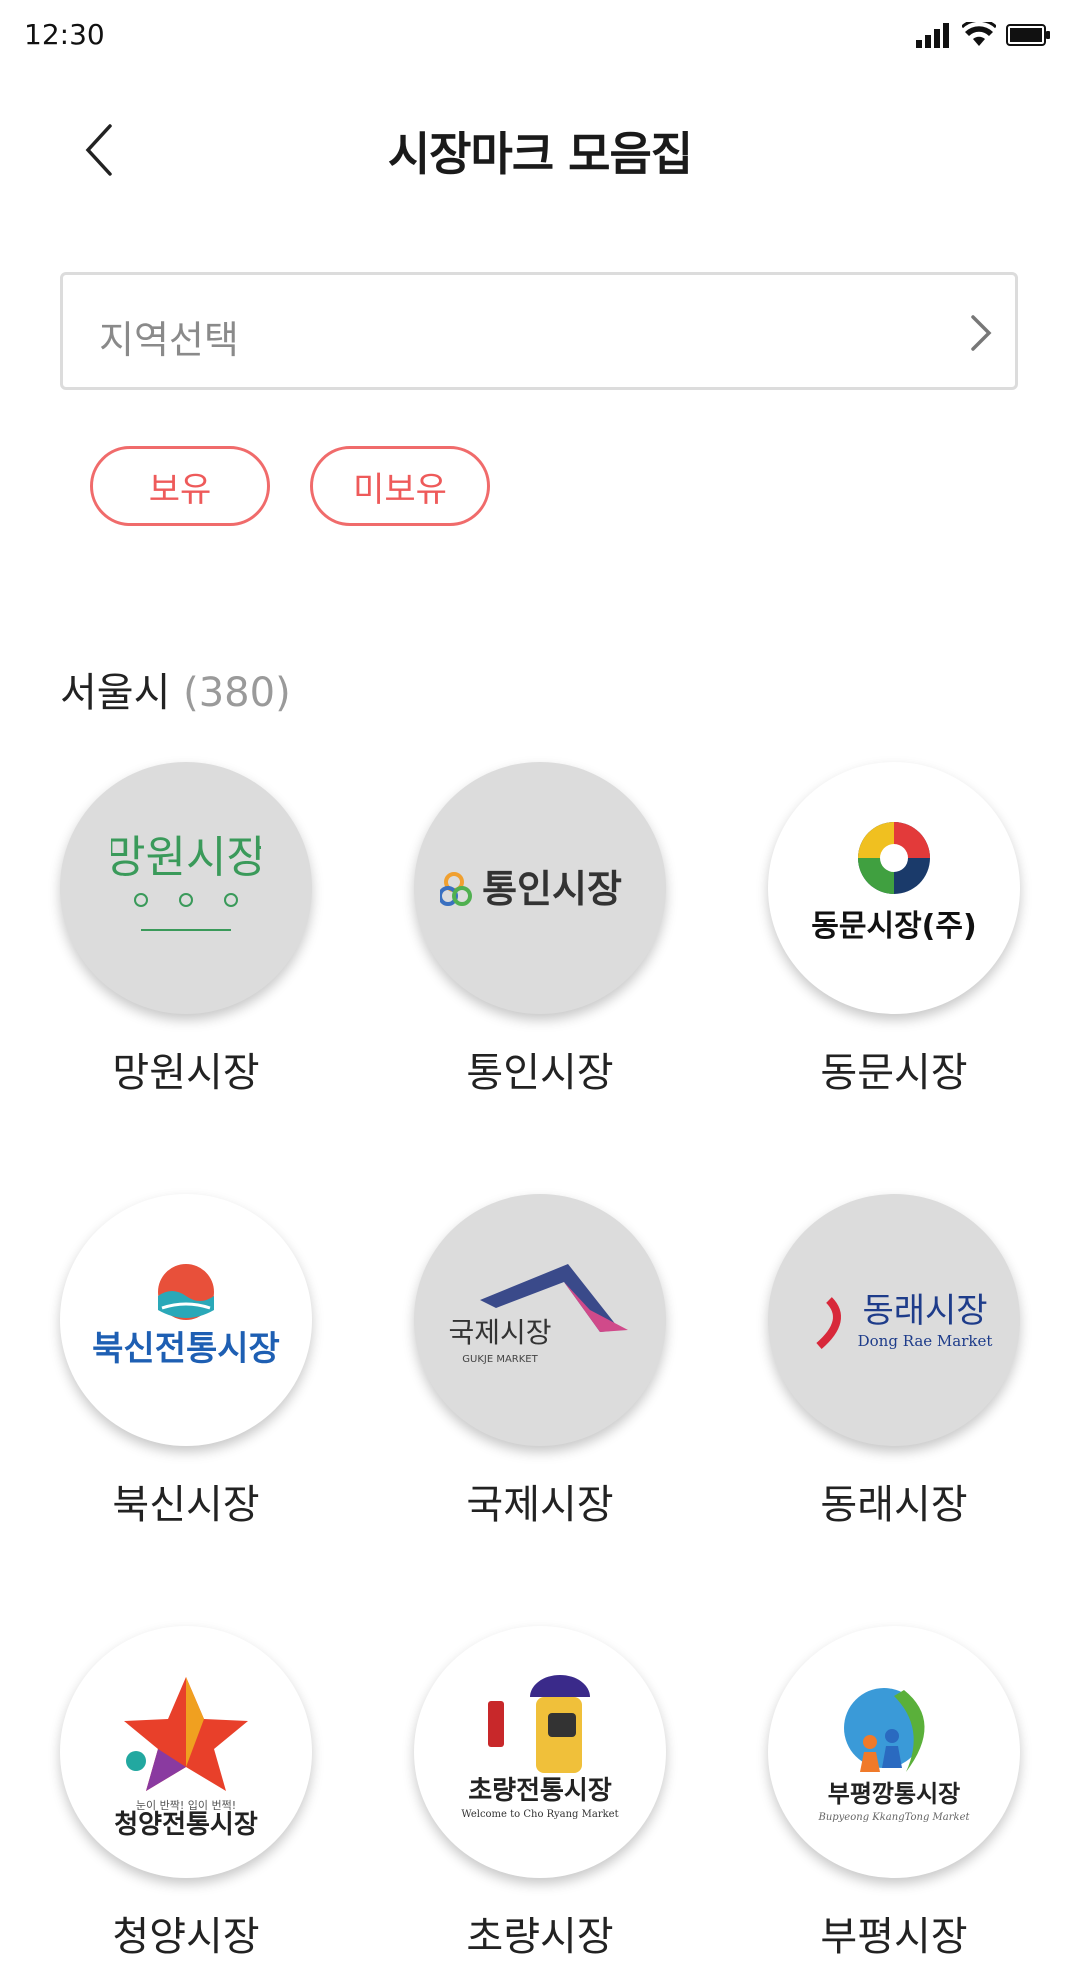  What do you see at coordinates (925, 1341) in the screenshot?
I see `svg-text: Dong Rae Market` at bounding box center [925, 1341].